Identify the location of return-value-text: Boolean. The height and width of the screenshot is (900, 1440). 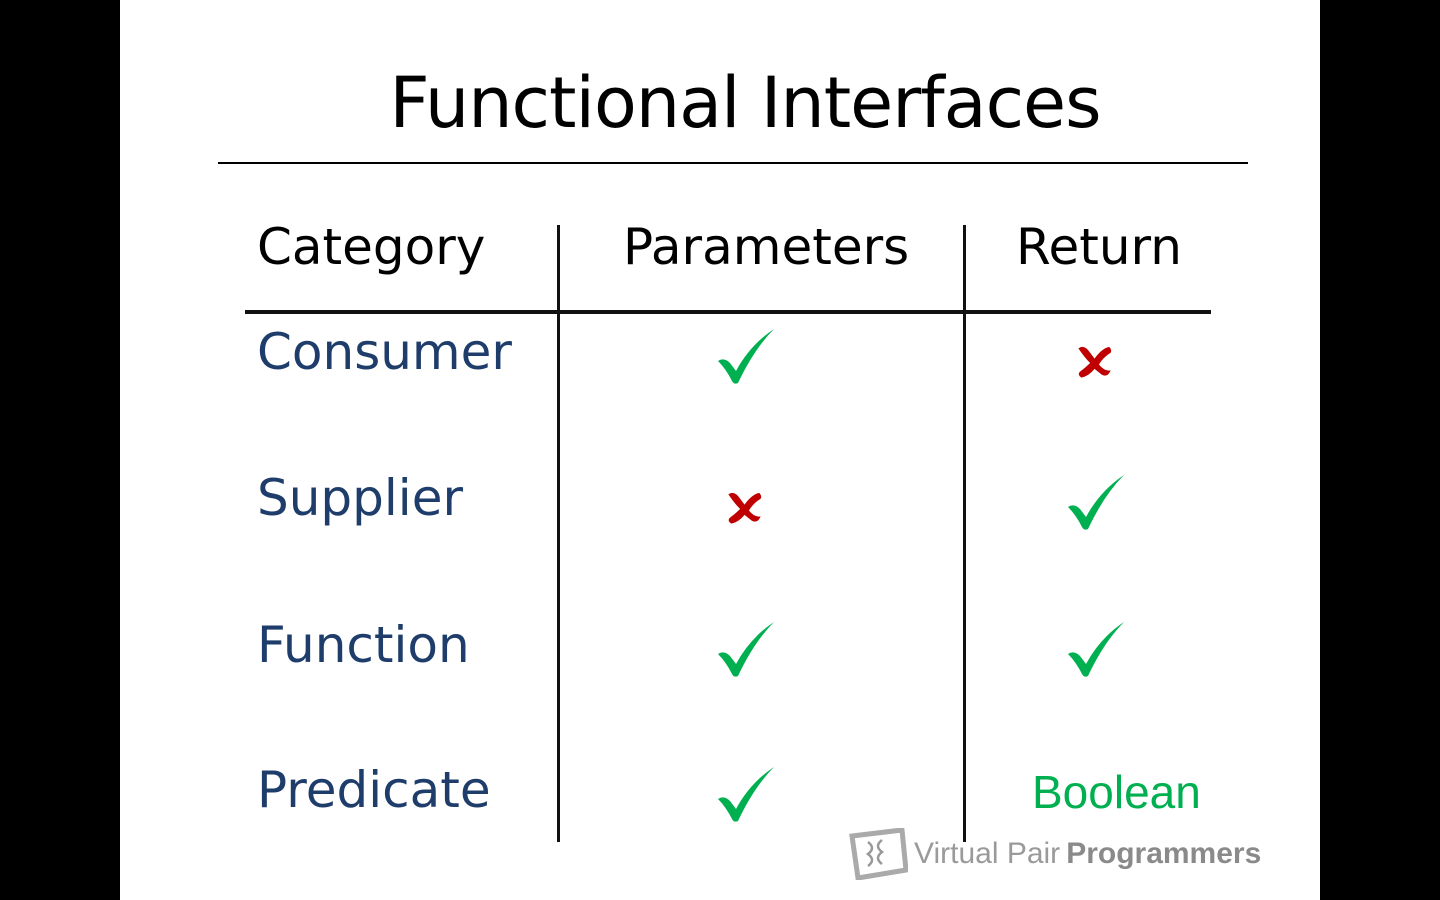
(1116, 792).